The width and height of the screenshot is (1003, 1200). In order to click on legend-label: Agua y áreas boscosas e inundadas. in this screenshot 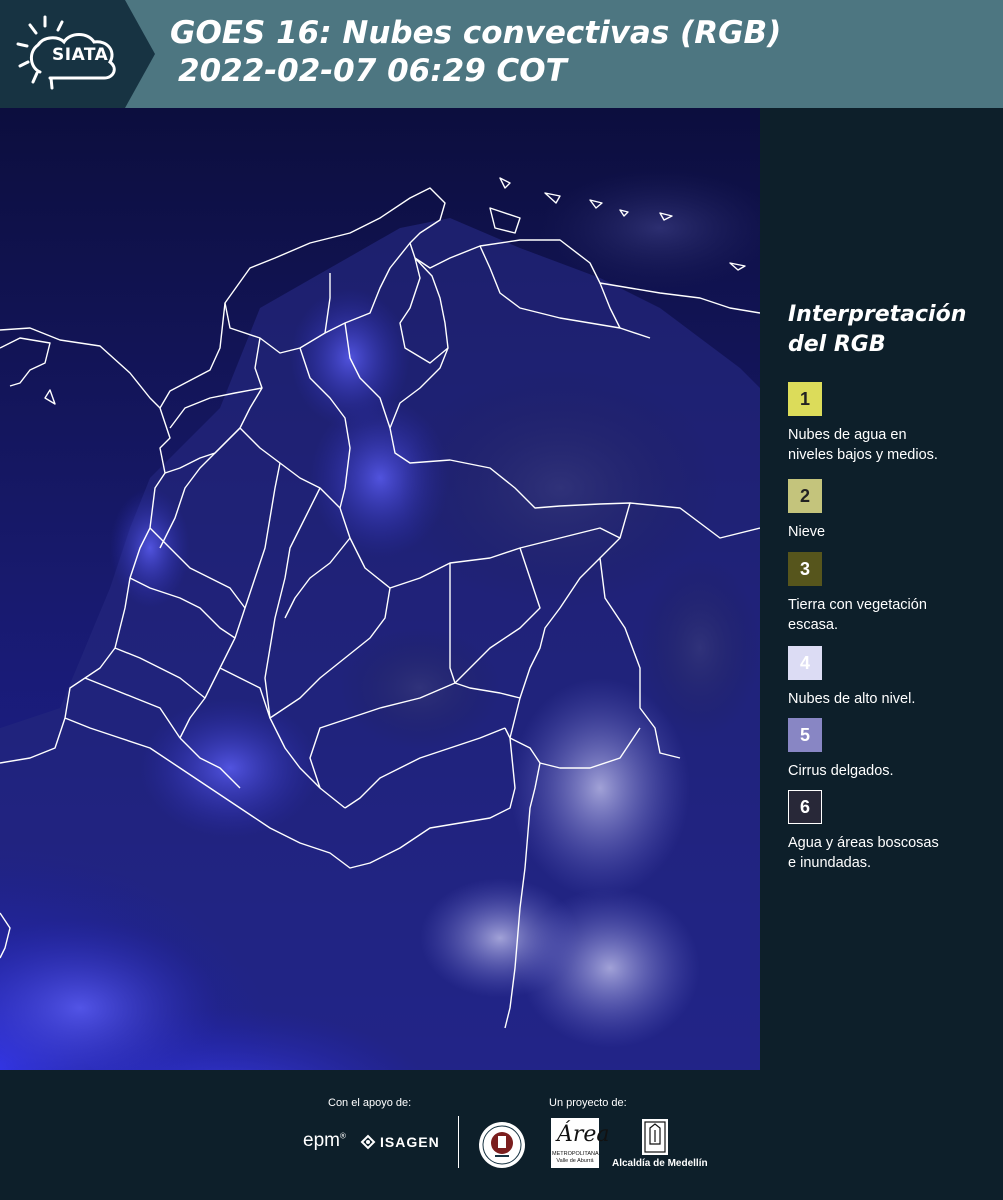, I will do `click(893, 853)`.